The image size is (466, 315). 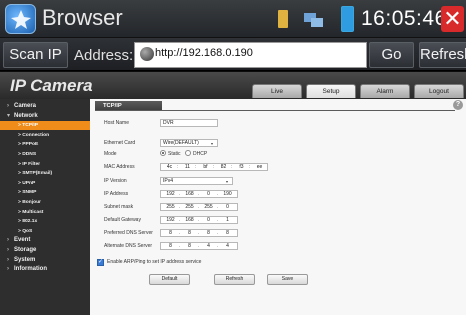 I want to click on sidebar-item-connection: > Connection, so click(x=45, y=135).